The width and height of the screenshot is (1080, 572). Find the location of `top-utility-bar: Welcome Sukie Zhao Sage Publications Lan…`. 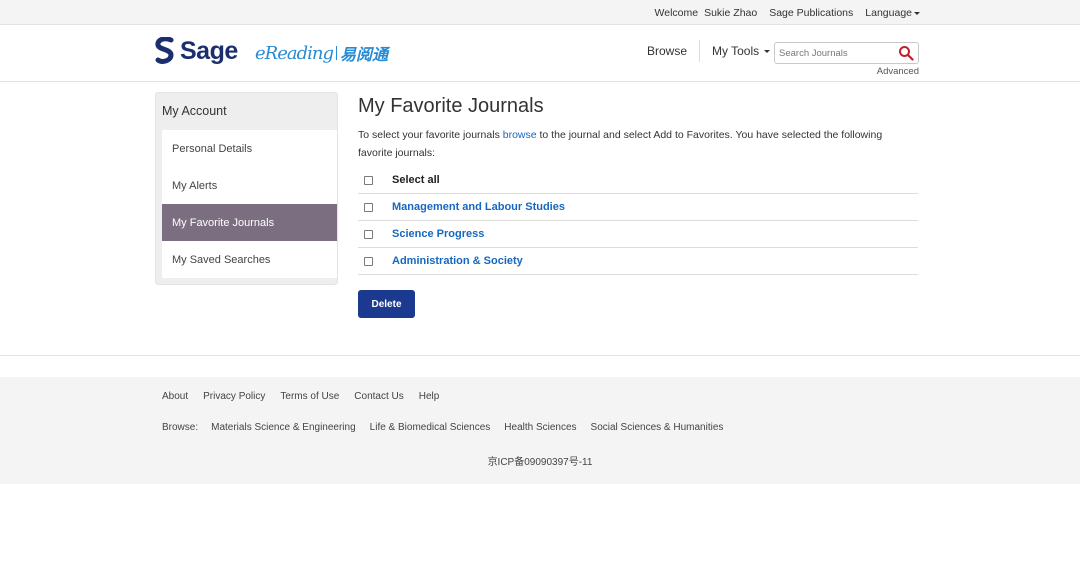

top-utility-bar: Welcome Sukie Zhao Sage Publications Lan… is located at coordinates (540, 12).